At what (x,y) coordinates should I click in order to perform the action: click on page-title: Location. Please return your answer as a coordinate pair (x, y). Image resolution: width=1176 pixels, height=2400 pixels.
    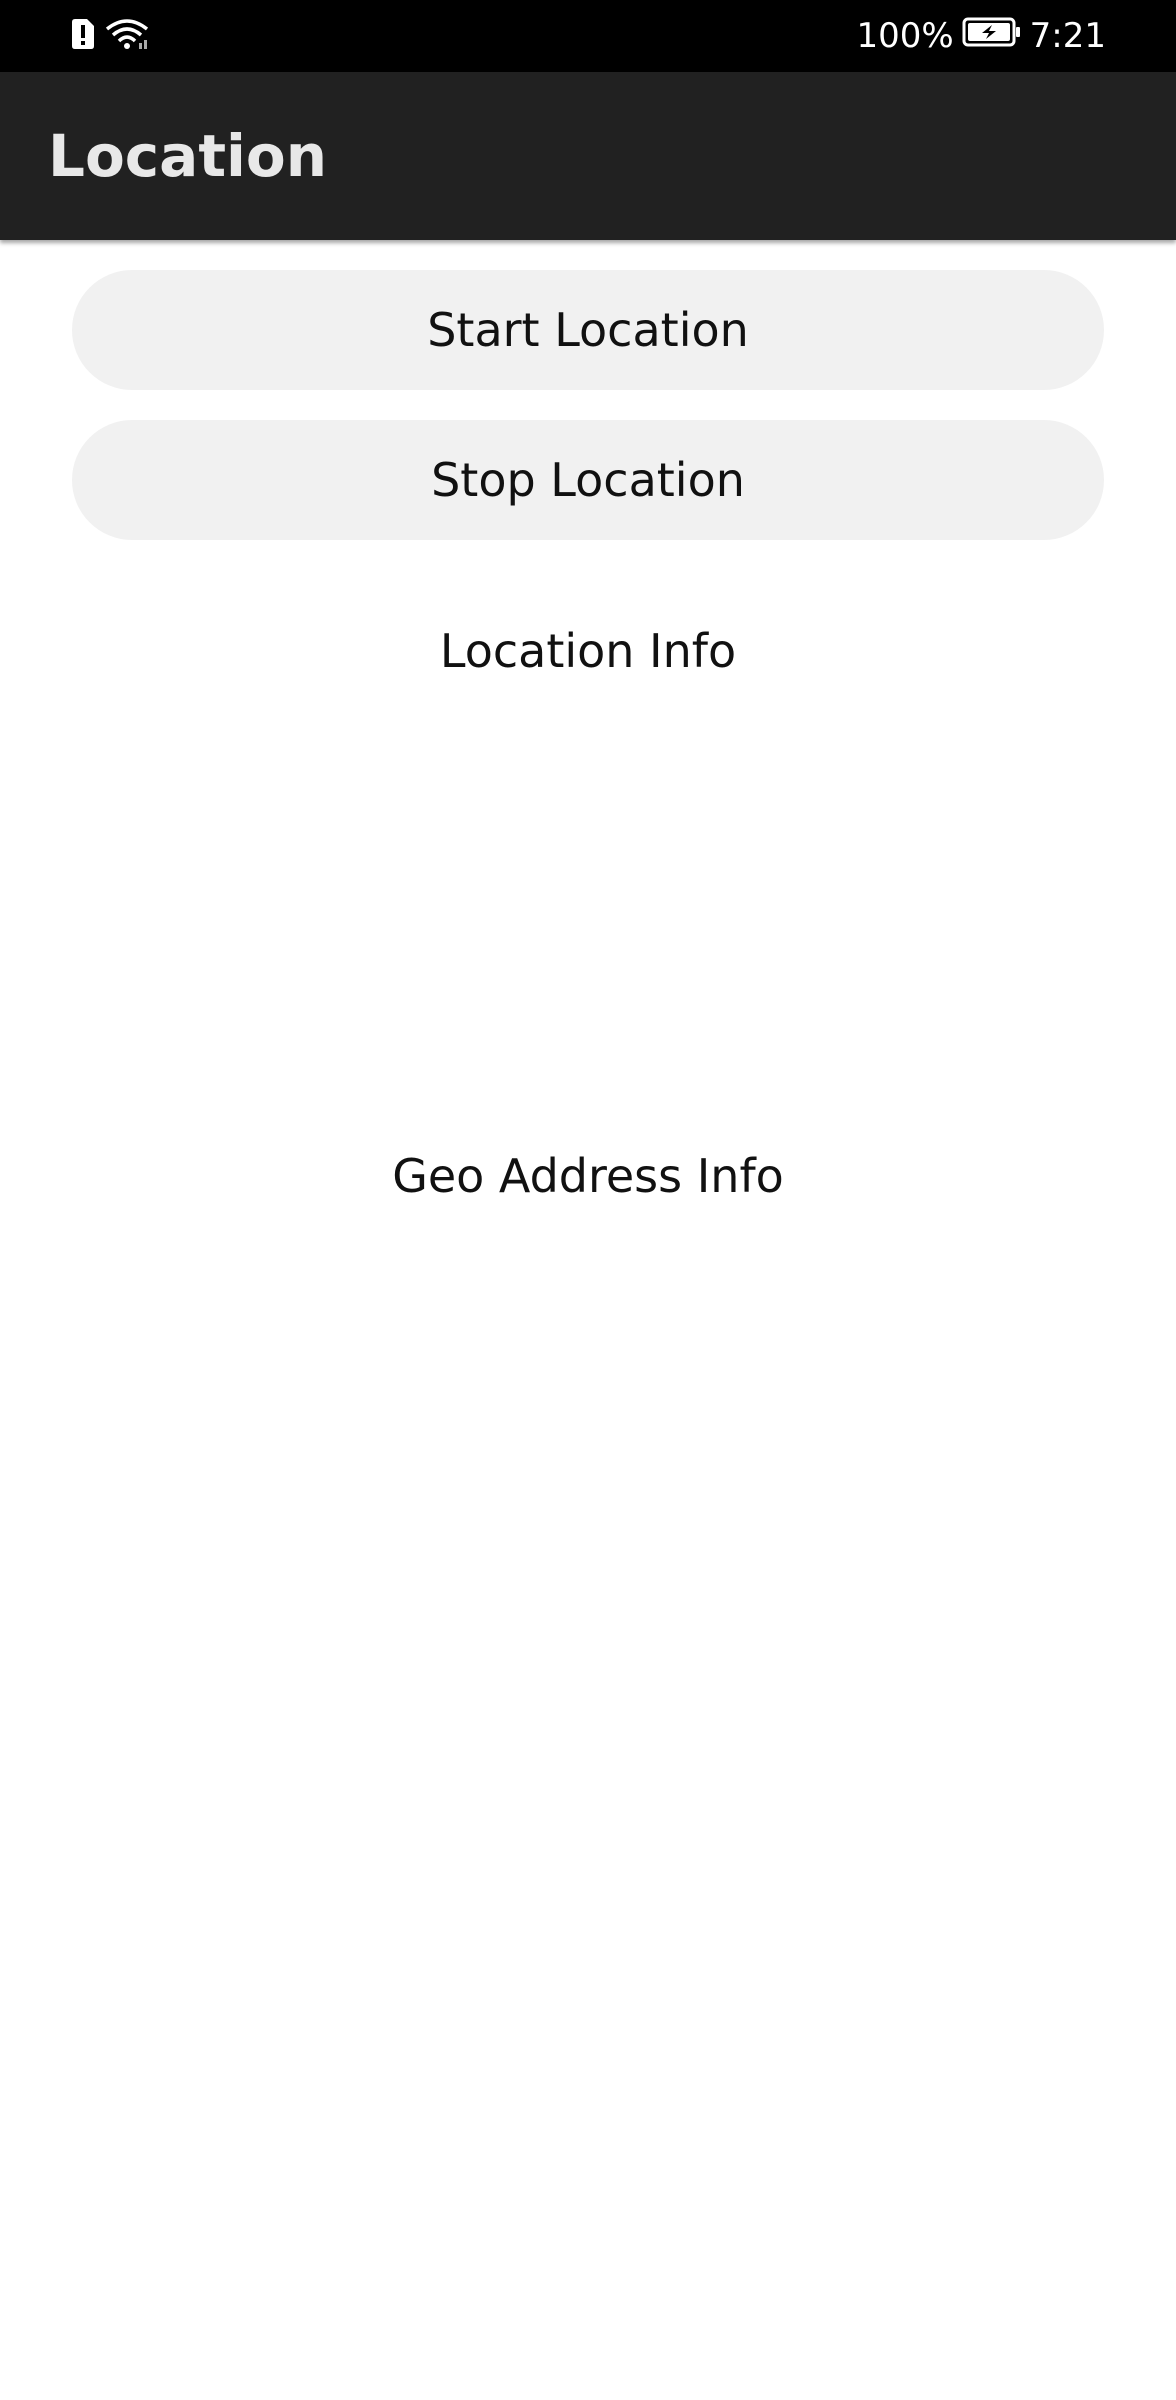
    Looking at the image, I should click on (188, 156).